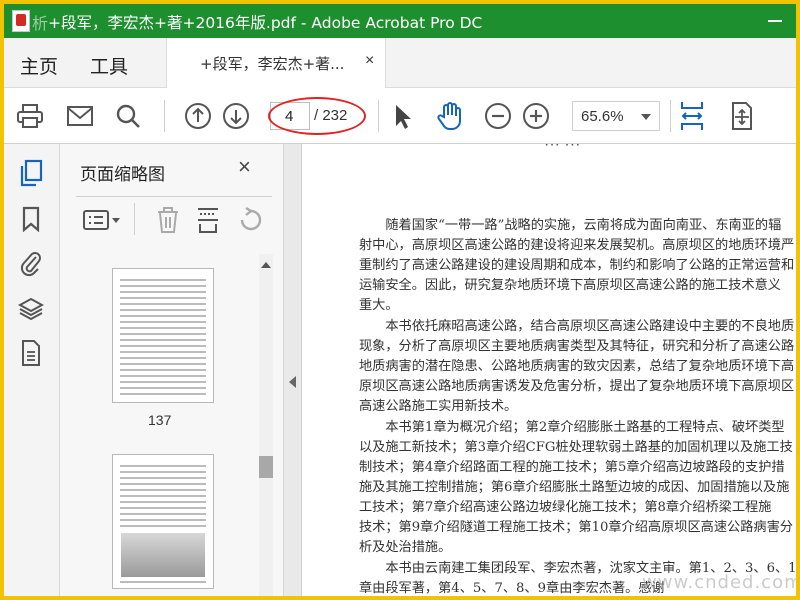  I want to click on thumbnail-options-icon, so click(102, 222).